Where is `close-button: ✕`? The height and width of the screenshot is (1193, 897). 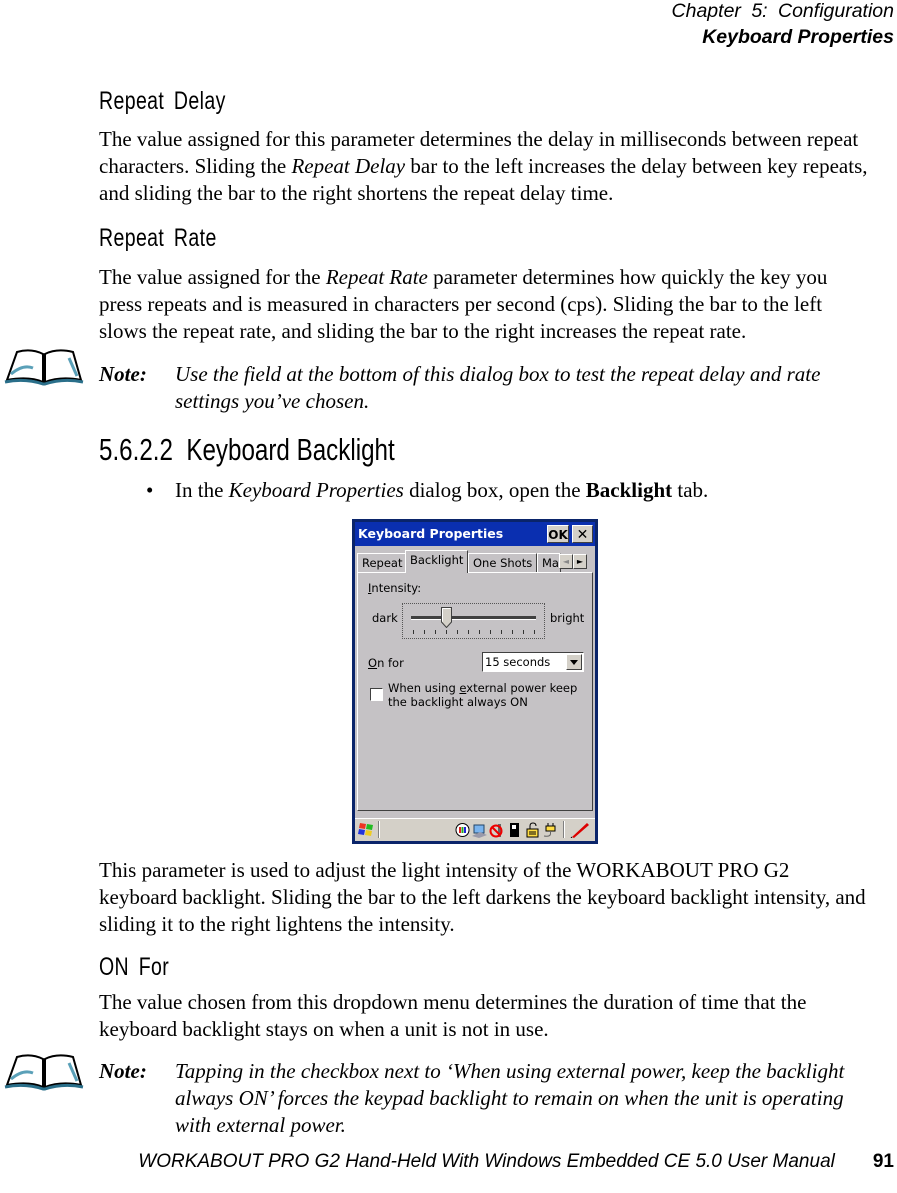 close-button: ✕ is located at coordinates (582, 534).